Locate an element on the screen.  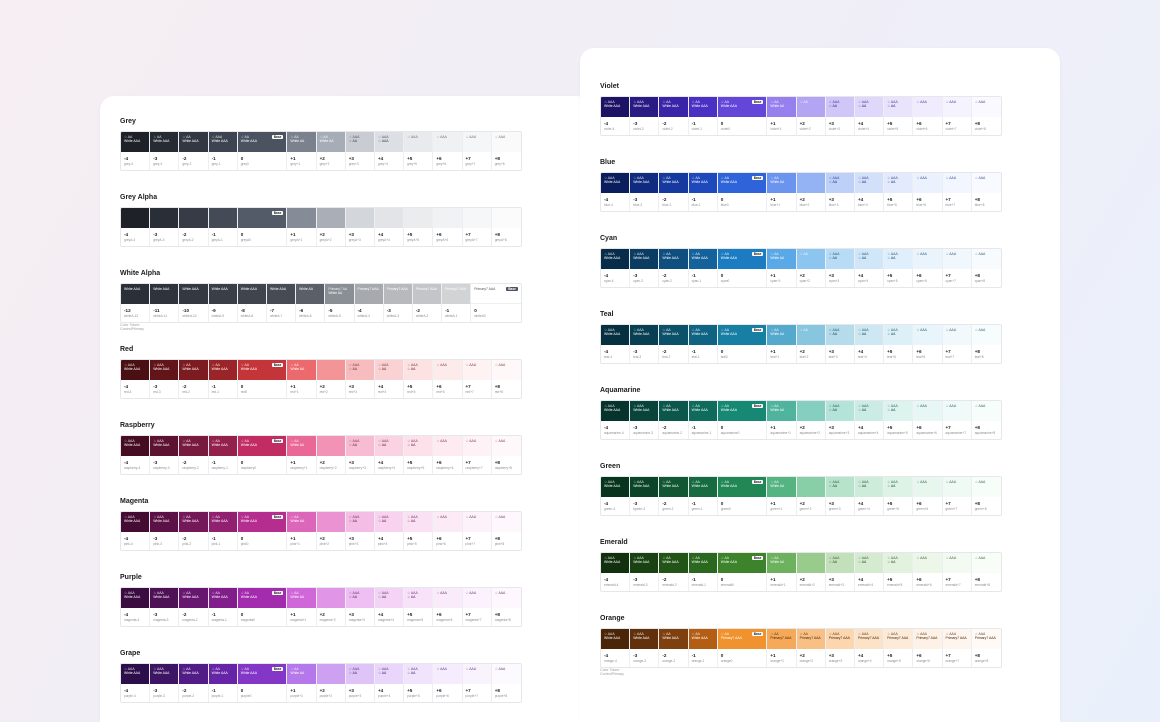
swatch-violet-2: ☆ AA White AAA -2 violet-2 is located at coordinates (674, 116).